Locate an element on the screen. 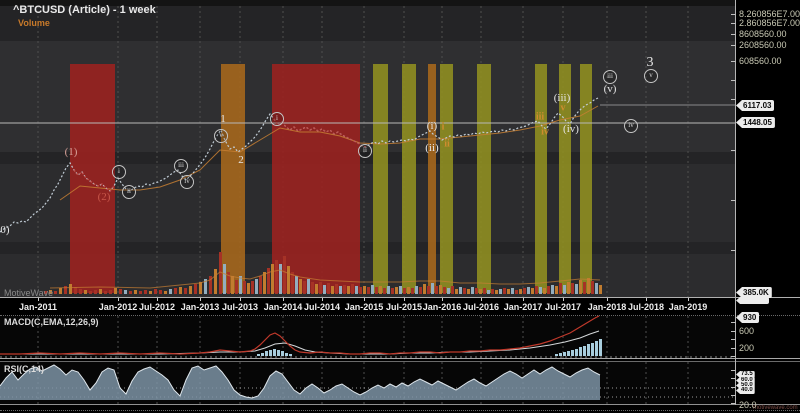 This screenshot has height=413, width=800. volume-study-label: Volume is located at coordinates (34, 23).